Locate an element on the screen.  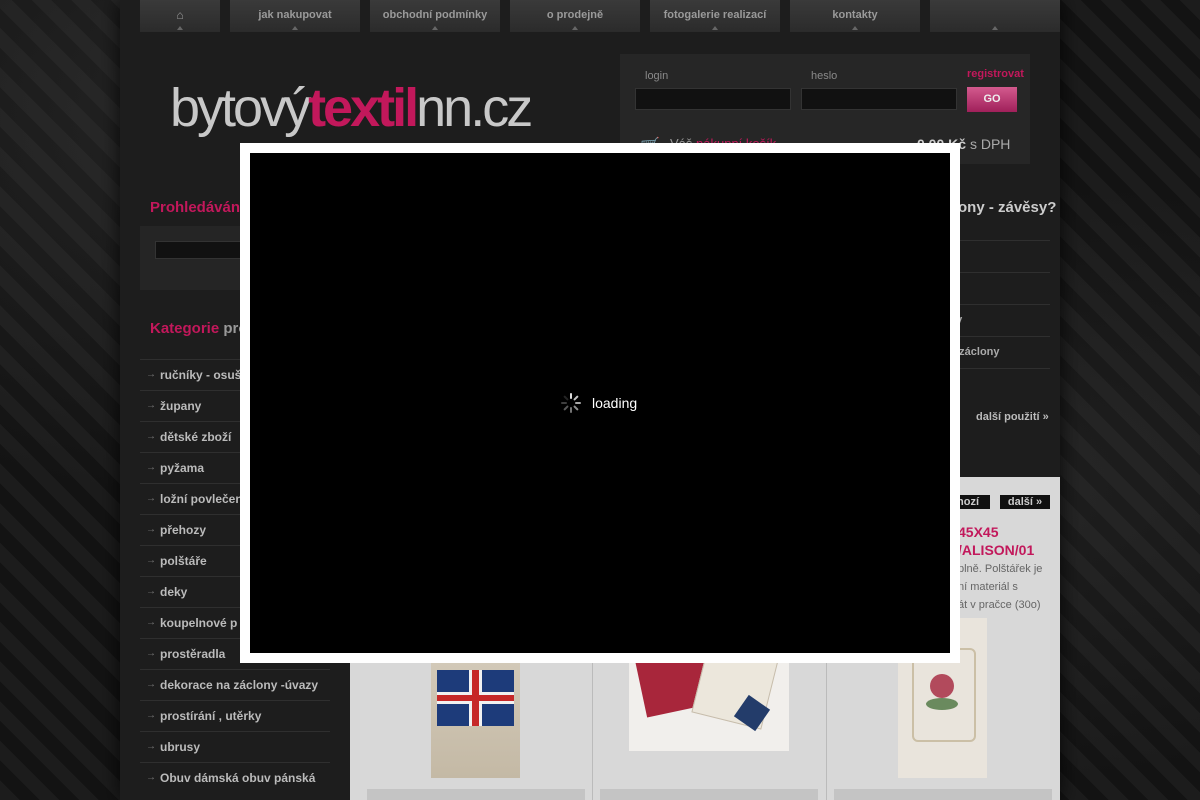
category-item: → dekorace na záclony -úvazy is located at coordinates (235, 684).